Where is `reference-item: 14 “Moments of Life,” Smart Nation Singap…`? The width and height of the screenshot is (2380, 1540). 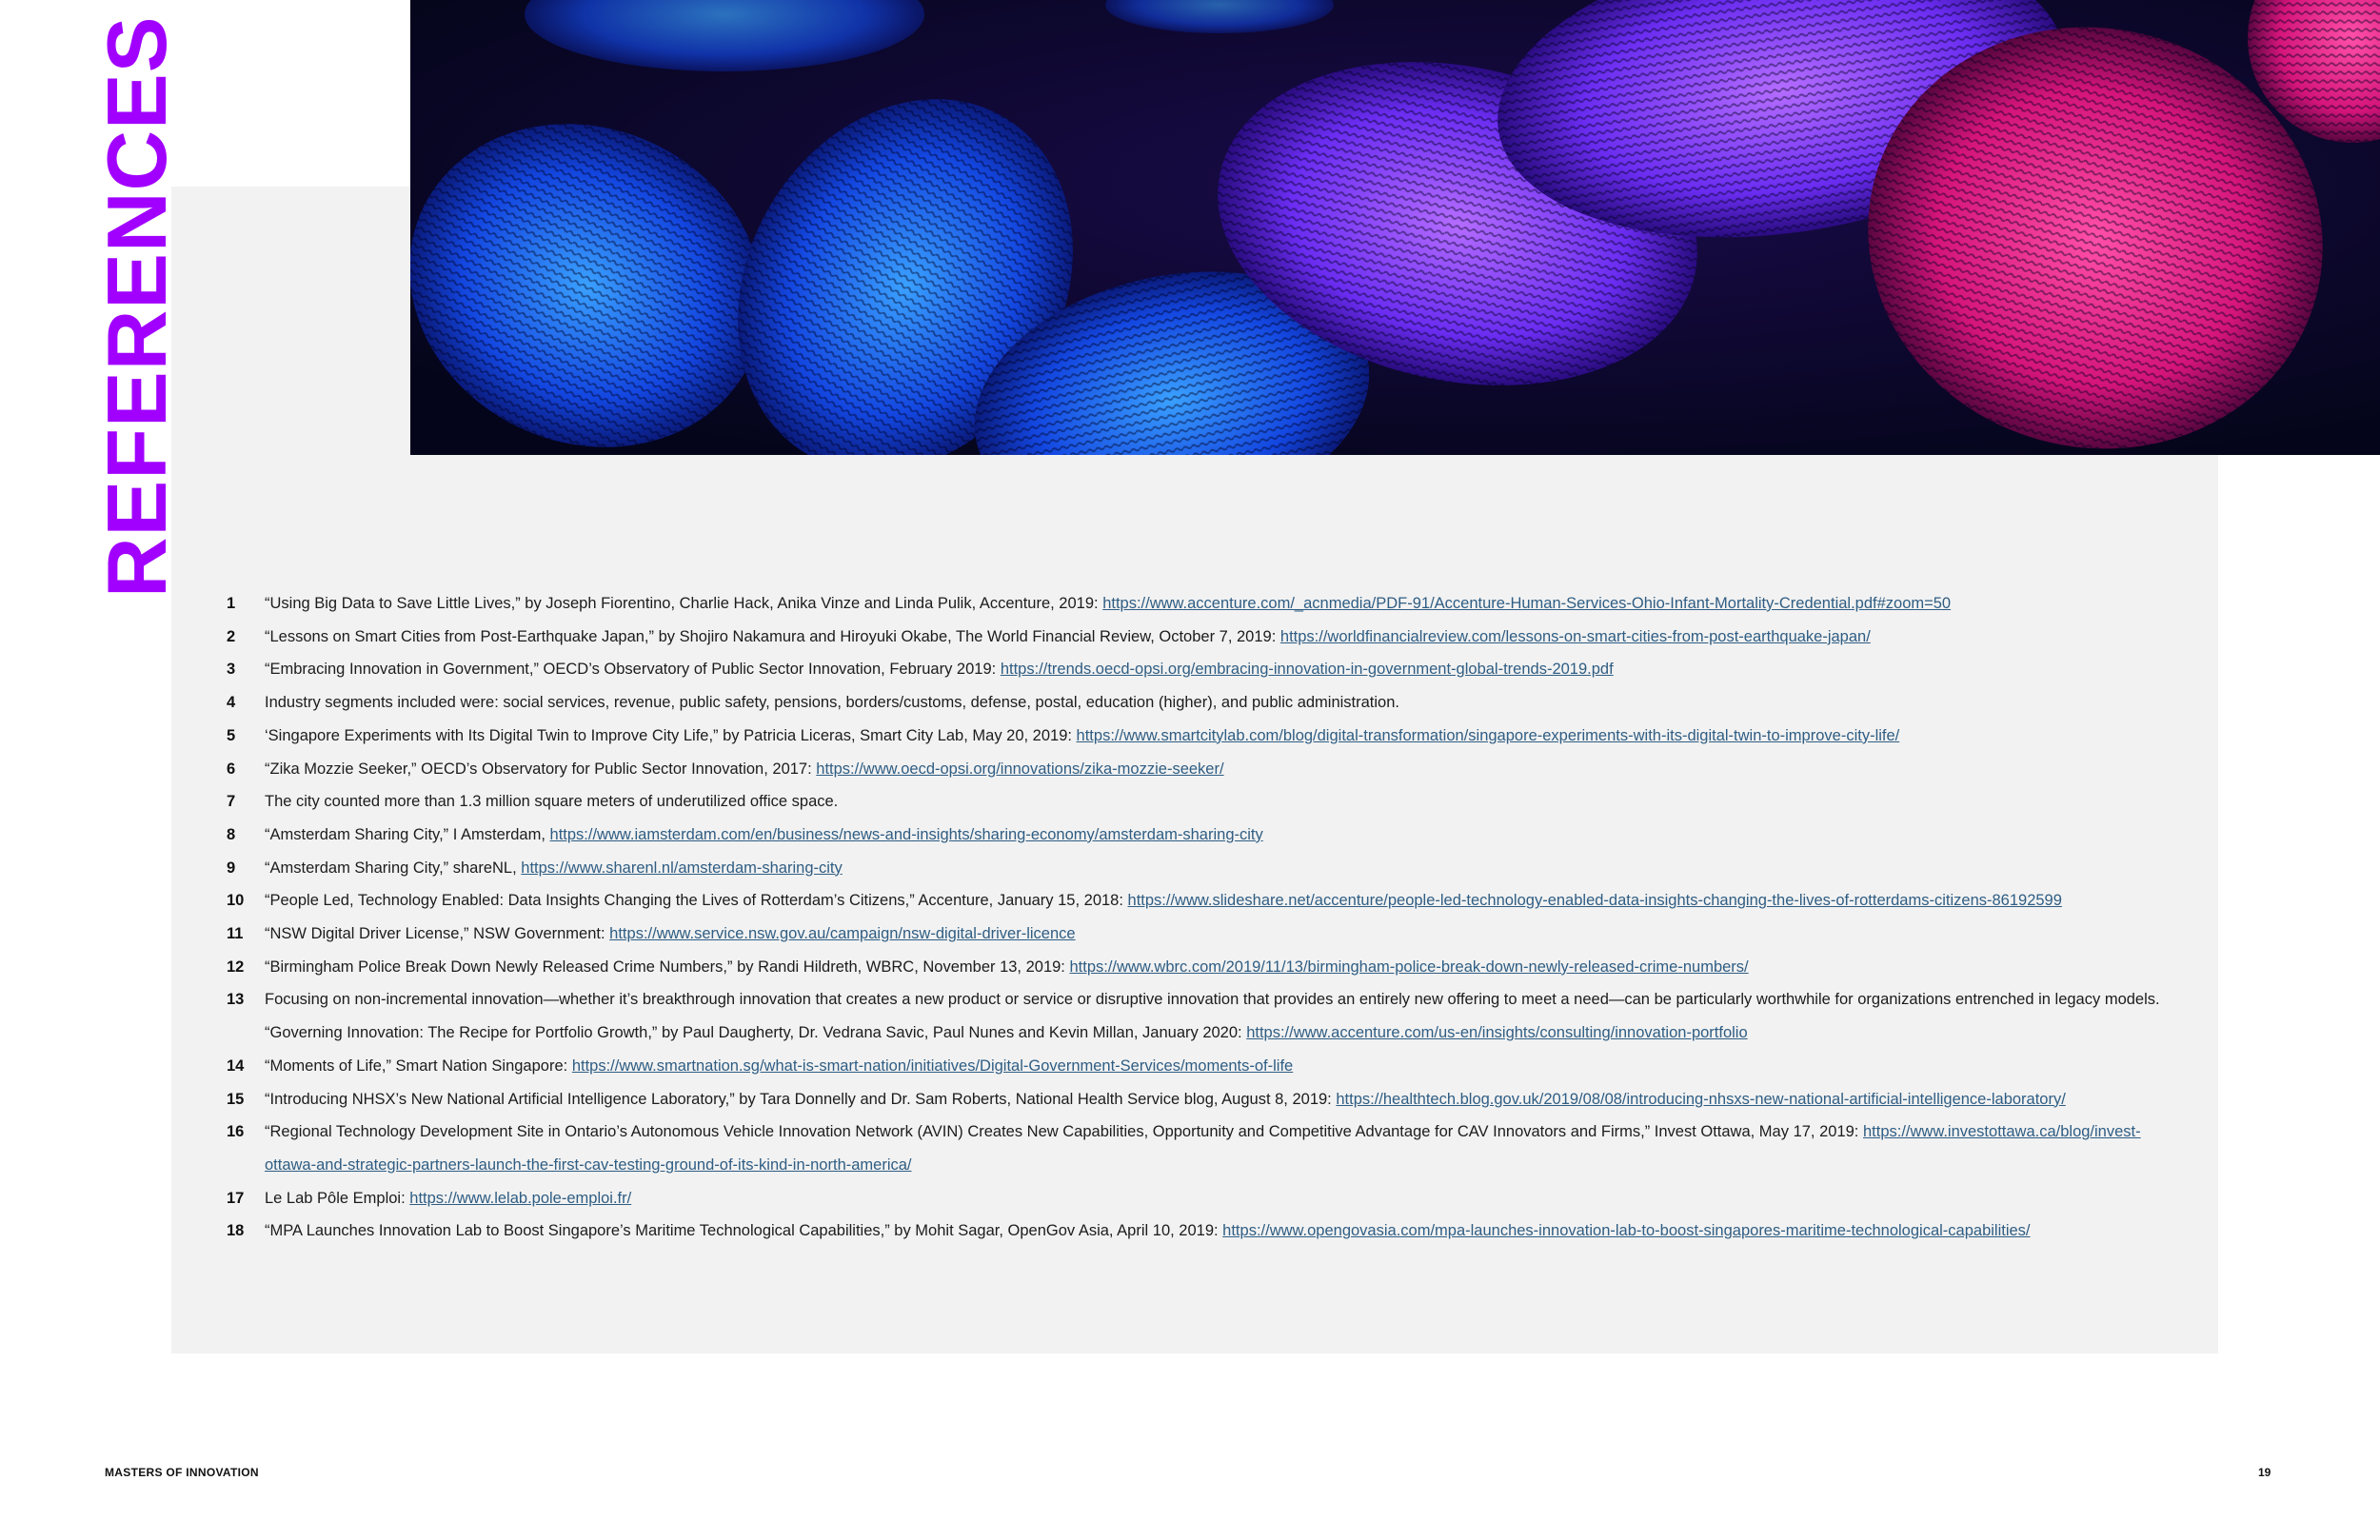
reference-item: 14 “Moments of Life,” Smart Nation Singap… is located at coordinates (1207, 1066).